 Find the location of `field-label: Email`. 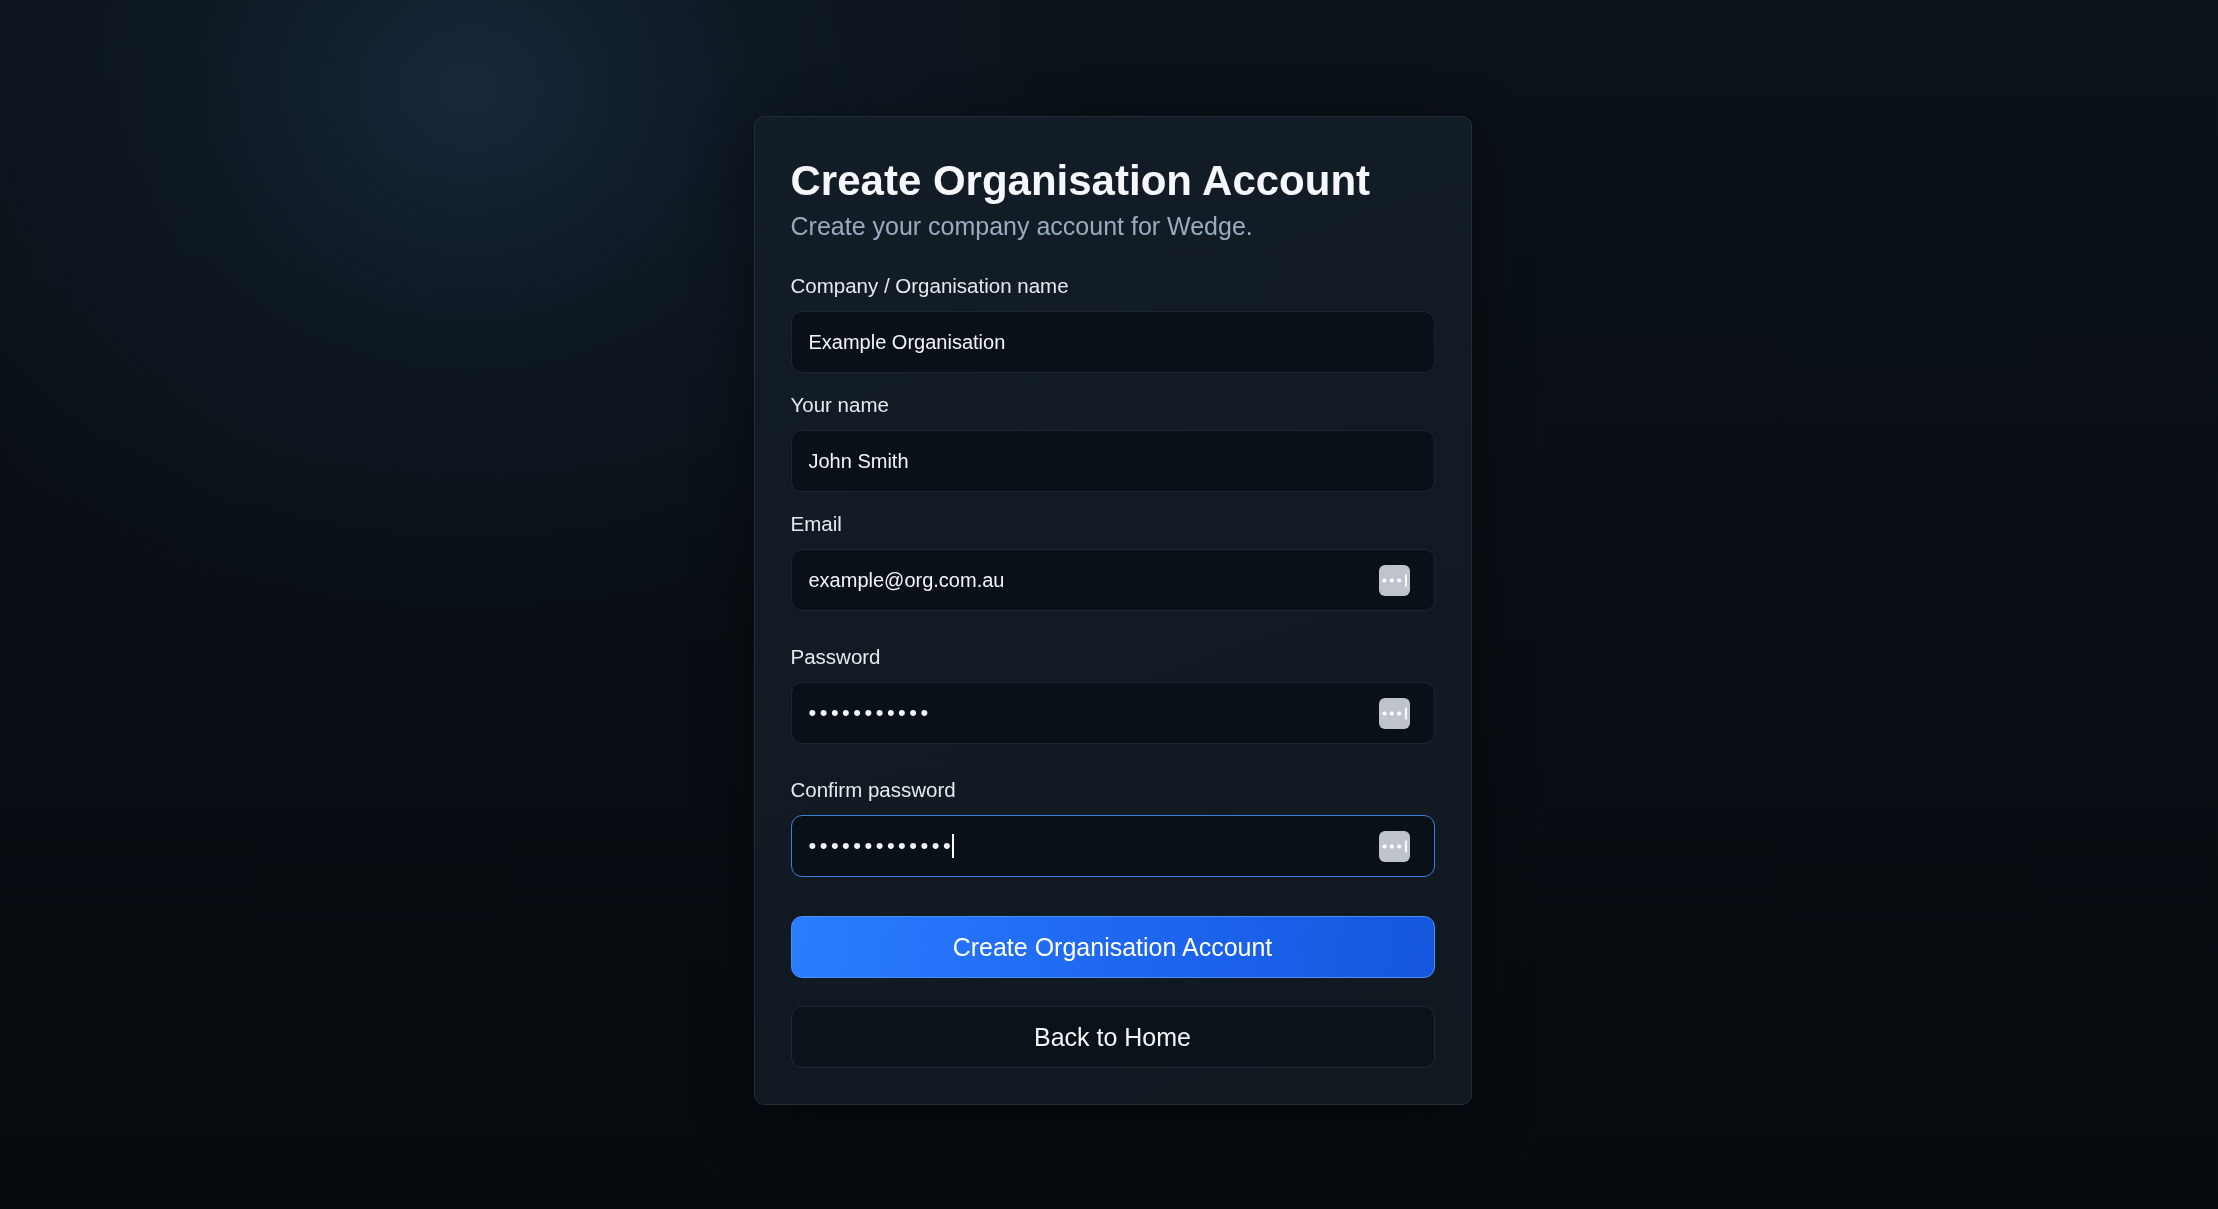

field-label: Email is located at coordinates (816, 524).